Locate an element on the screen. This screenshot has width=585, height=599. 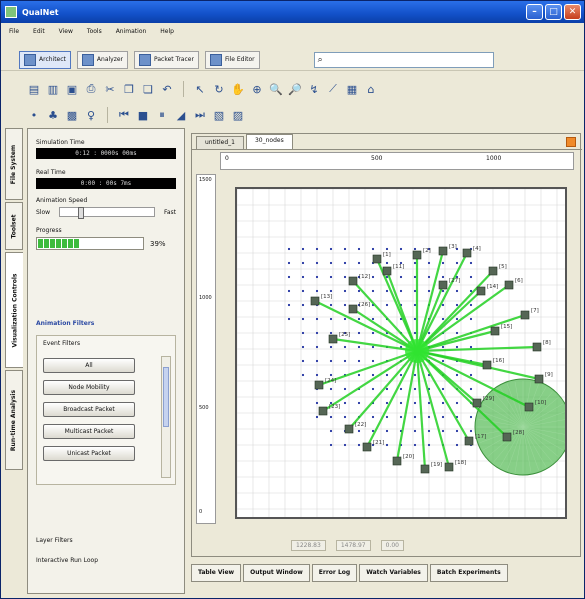
tab-batch-experiments: Batch Experiments is located at coordinates (468, 573).